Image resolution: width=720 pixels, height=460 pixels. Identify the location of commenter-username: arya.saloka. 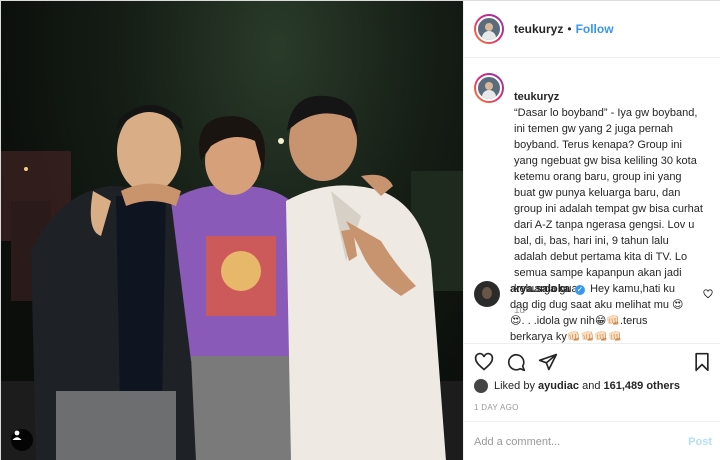
(540, 289).